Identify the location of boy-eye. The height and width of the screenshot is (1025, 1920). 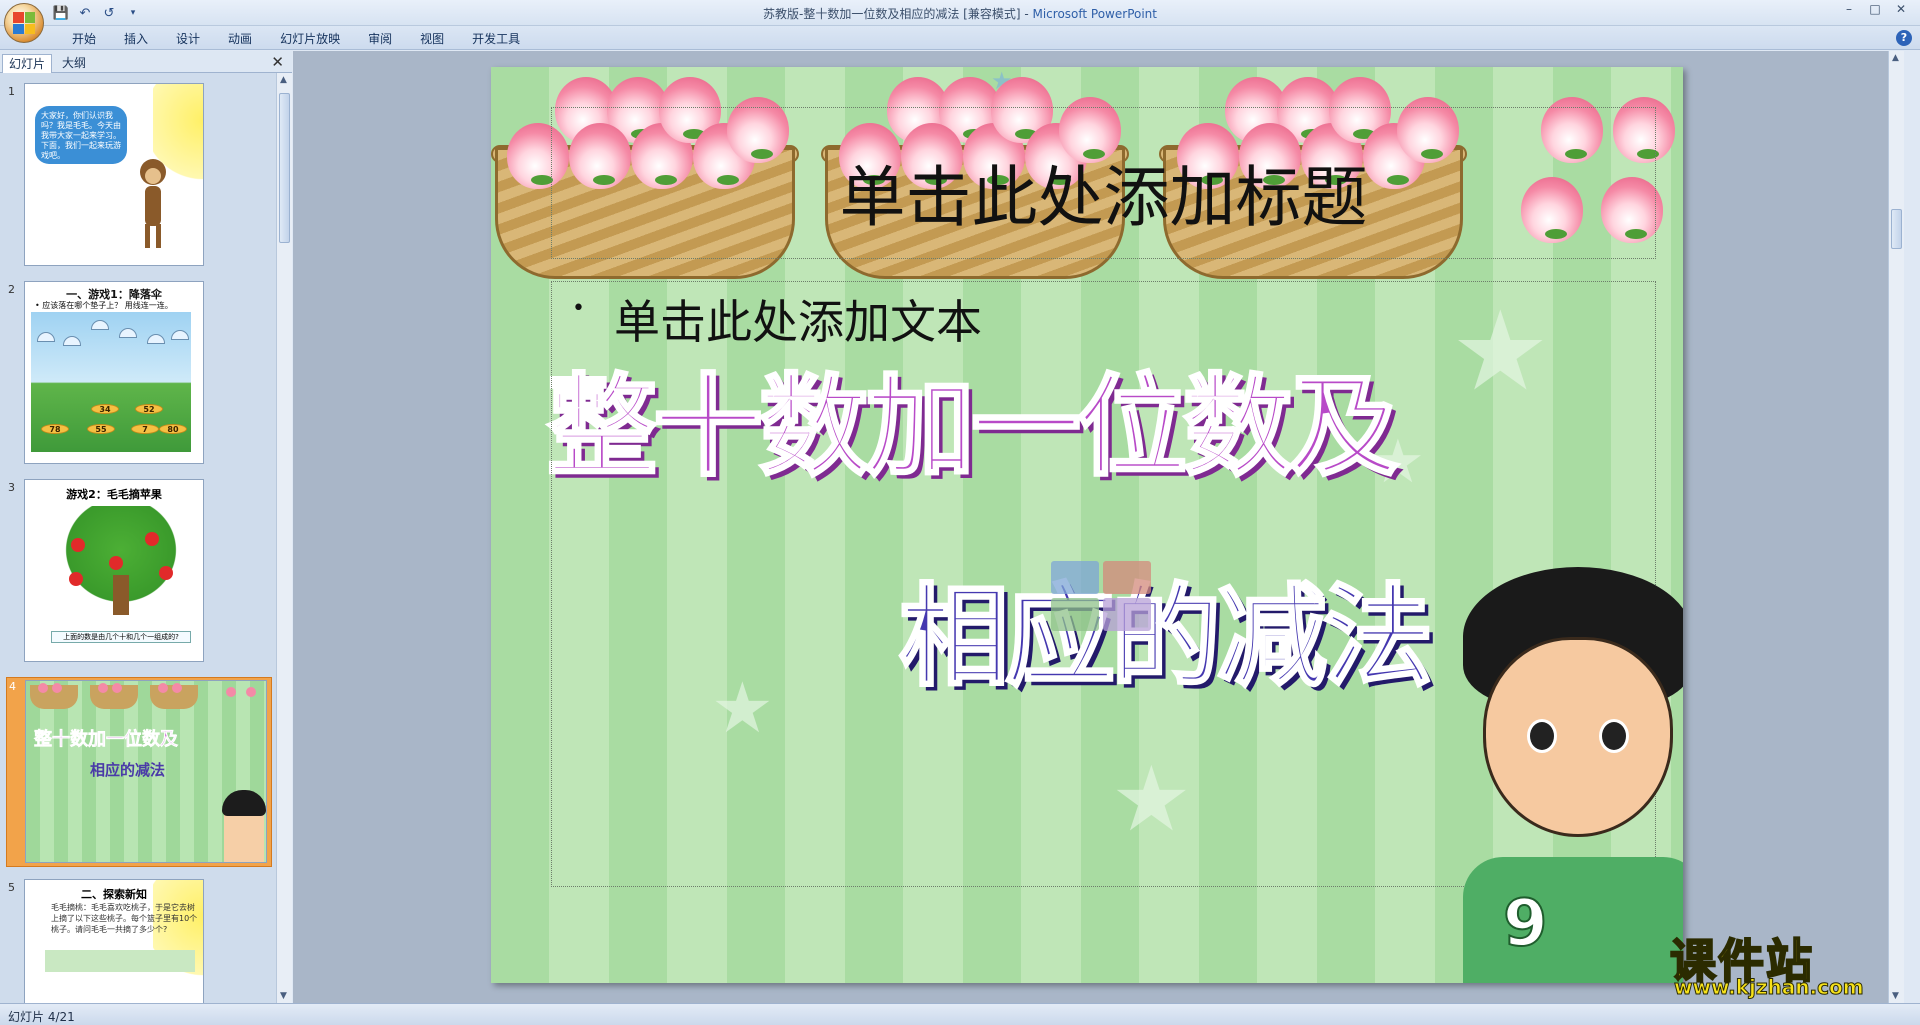
(1614, 736).